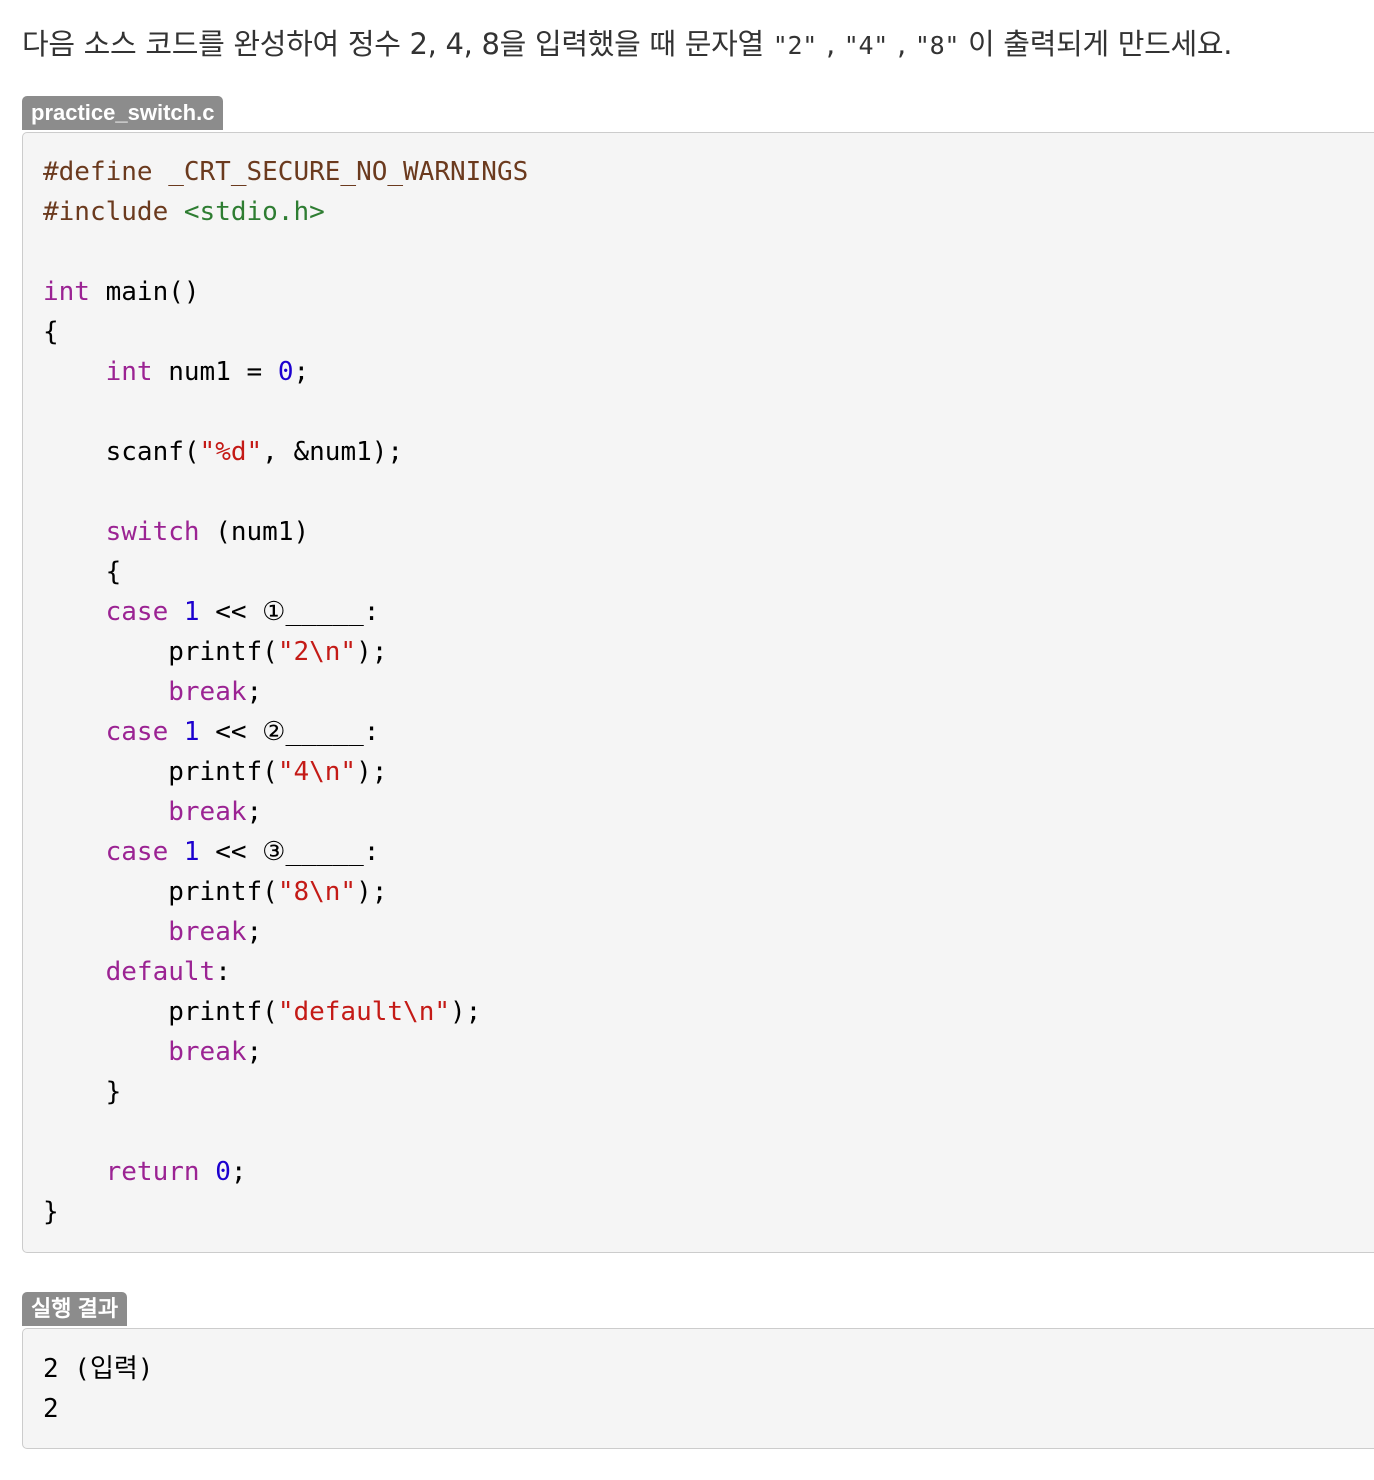  What do you see at coordinates (702, 372) in the screenshot?
I see `code-line: int num1 = 0;` at bounding box center [702, 372].